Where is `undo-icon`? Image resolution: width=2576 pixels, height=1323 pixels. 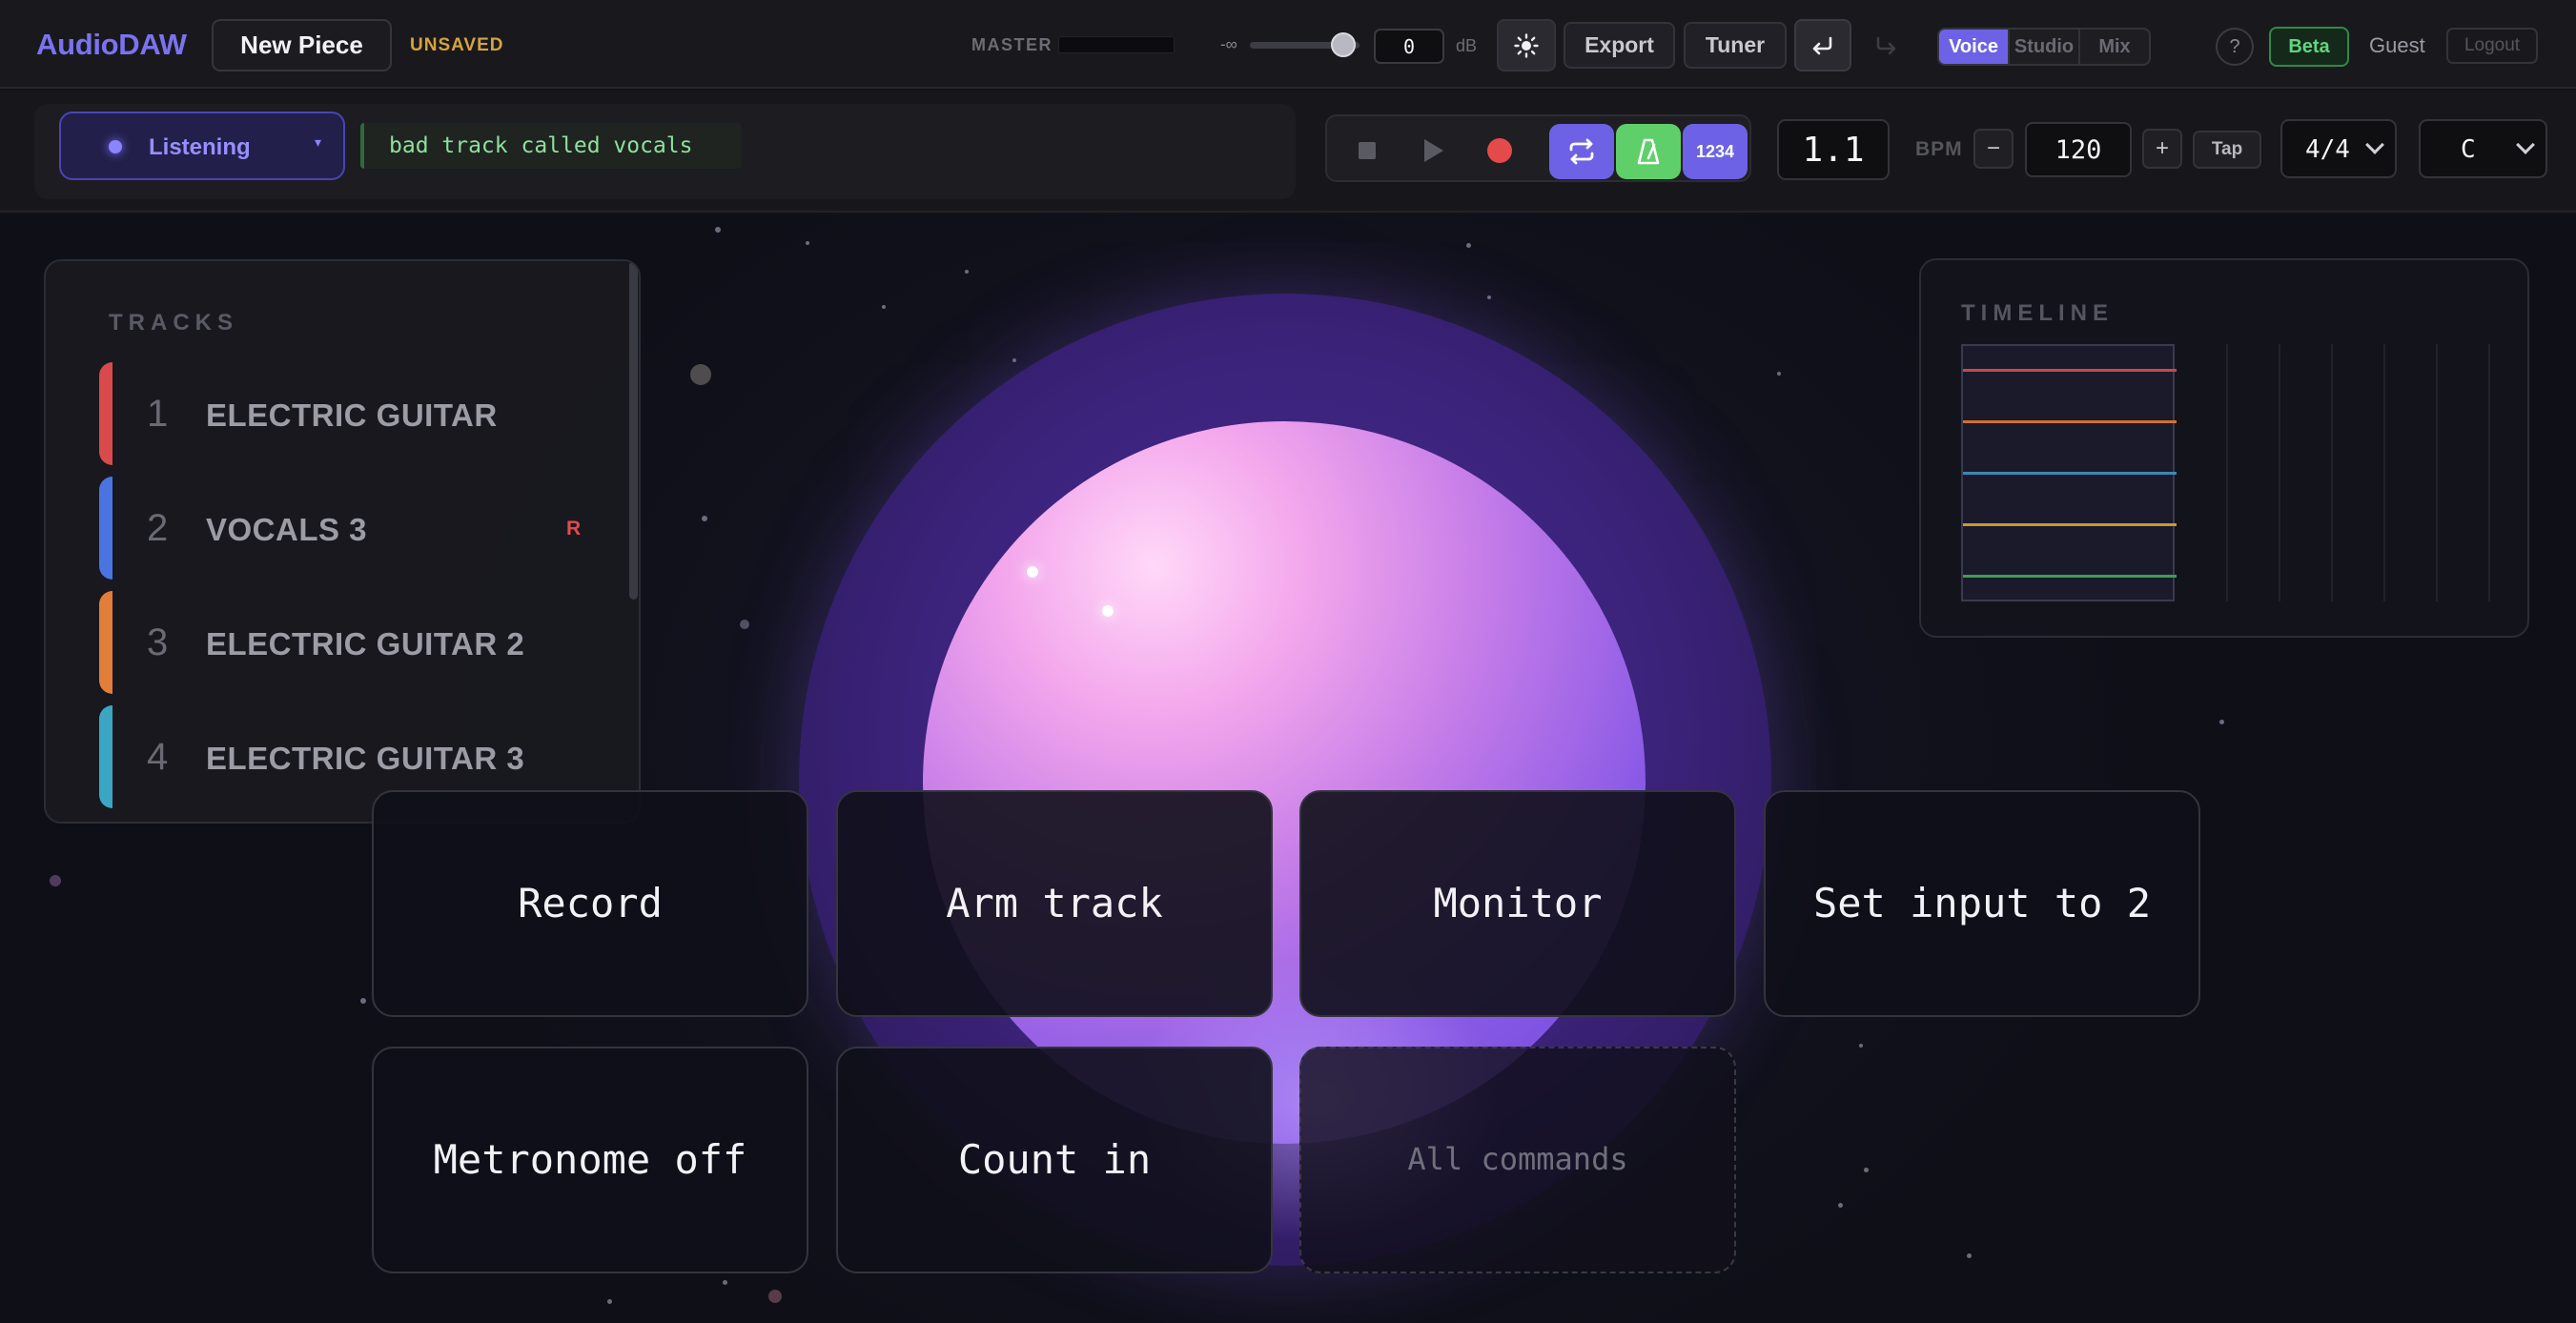
undo-icon is located at coordinates (1822, 45).